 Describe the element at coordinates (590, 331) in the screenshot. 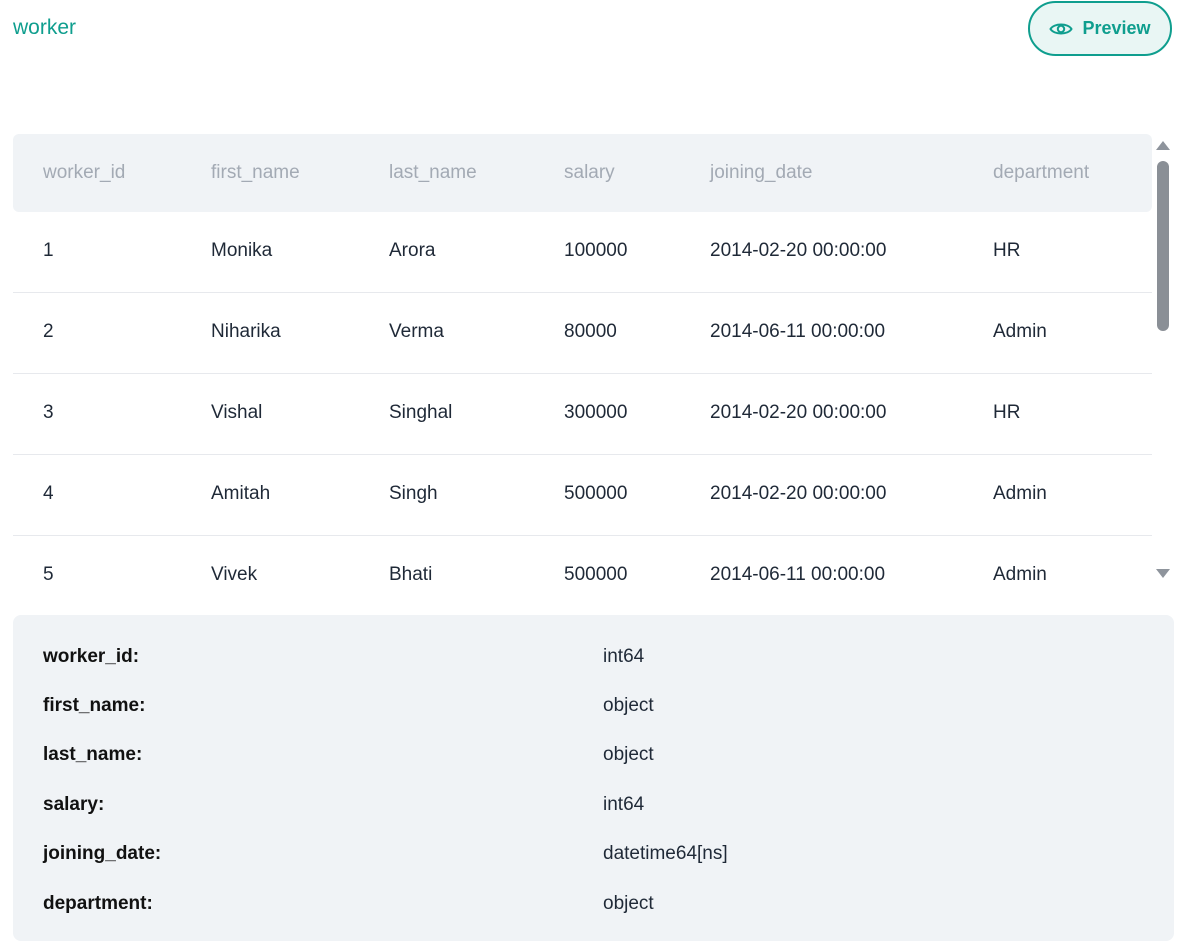

I see `table-cell: 80000` at that location.